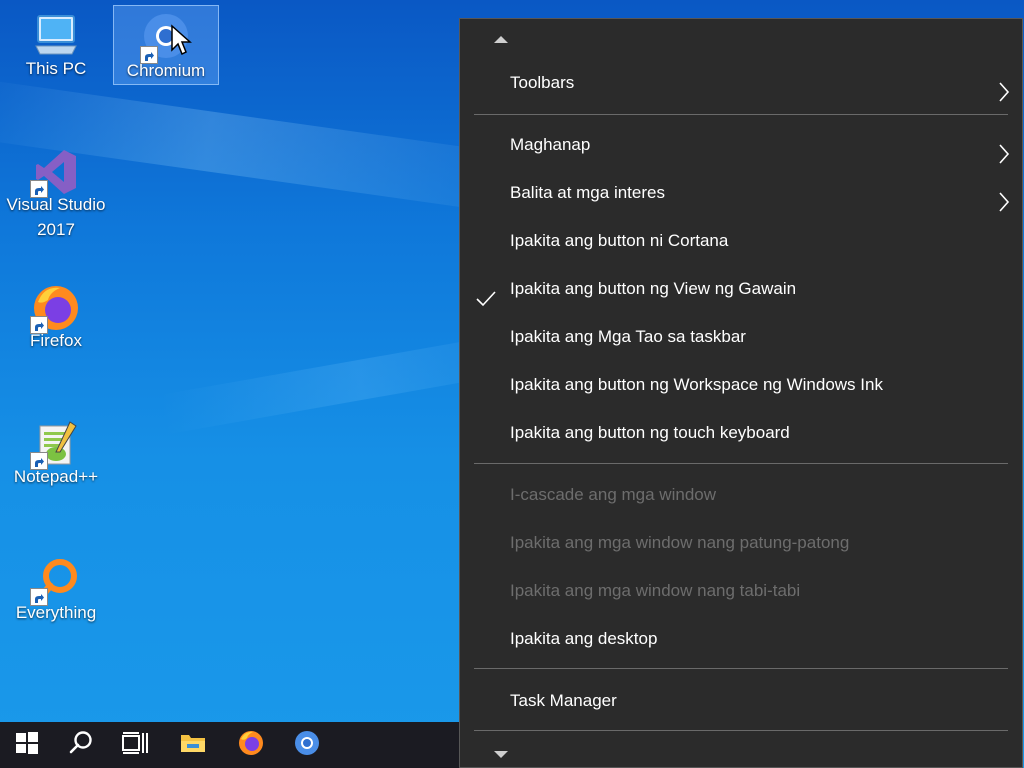 The height and width of the screenshot is (768, 1024). I want to click on desktop-icon-notepad-plus-plus: Notepad++, so click(56, 452).